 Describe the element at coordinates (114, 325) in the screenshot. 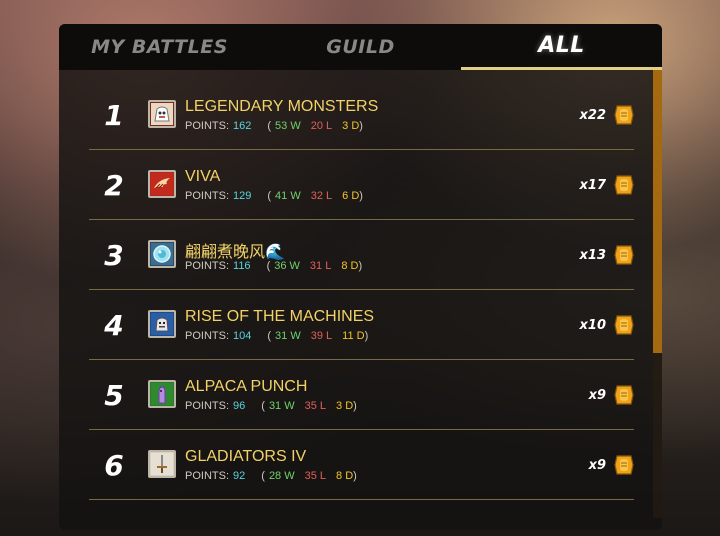

I see `rank-number: 4` at that location.